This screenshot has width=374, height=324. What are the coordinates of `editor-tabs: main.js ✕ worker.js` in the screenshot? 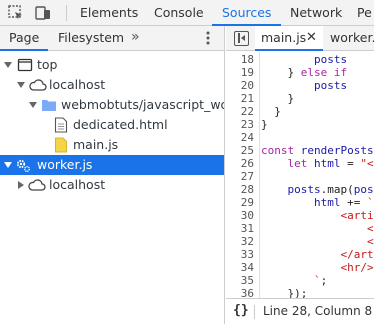 It's located at (300, 38).